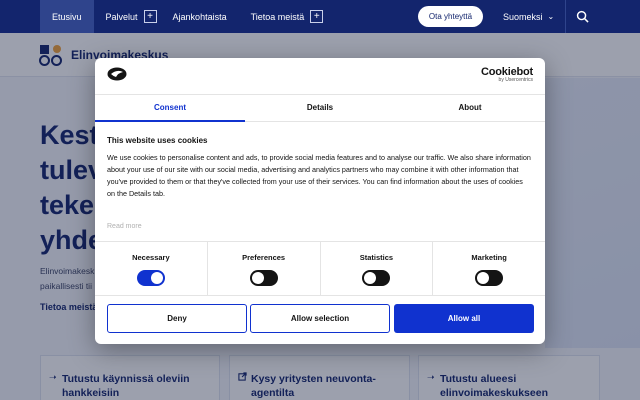 This screenshot has height=400, width=640. What do you see at coordinates (150, 278) in the screenshot?
I see `necessary-switch` at bounding box center [150, 278].